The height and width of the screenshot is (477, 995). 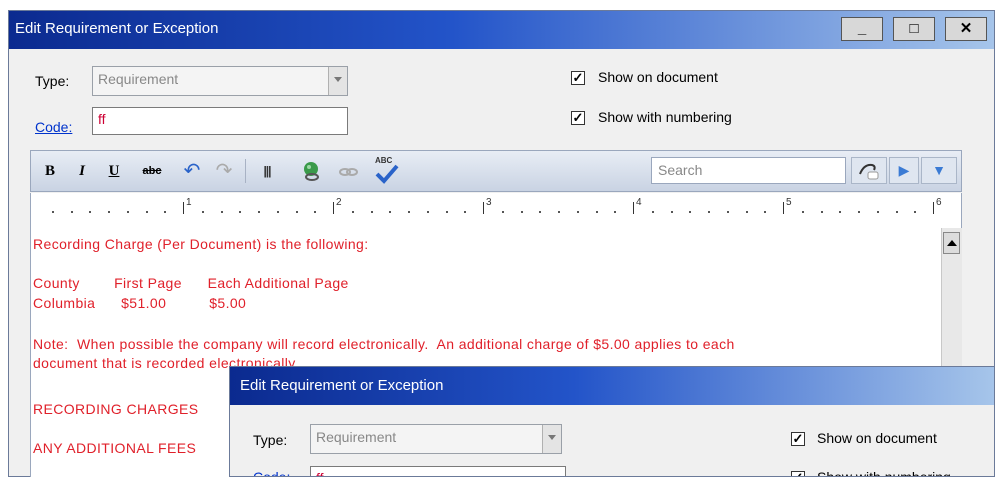 I want to click on overlay-code-value: ff, so click(x=320, y=473).